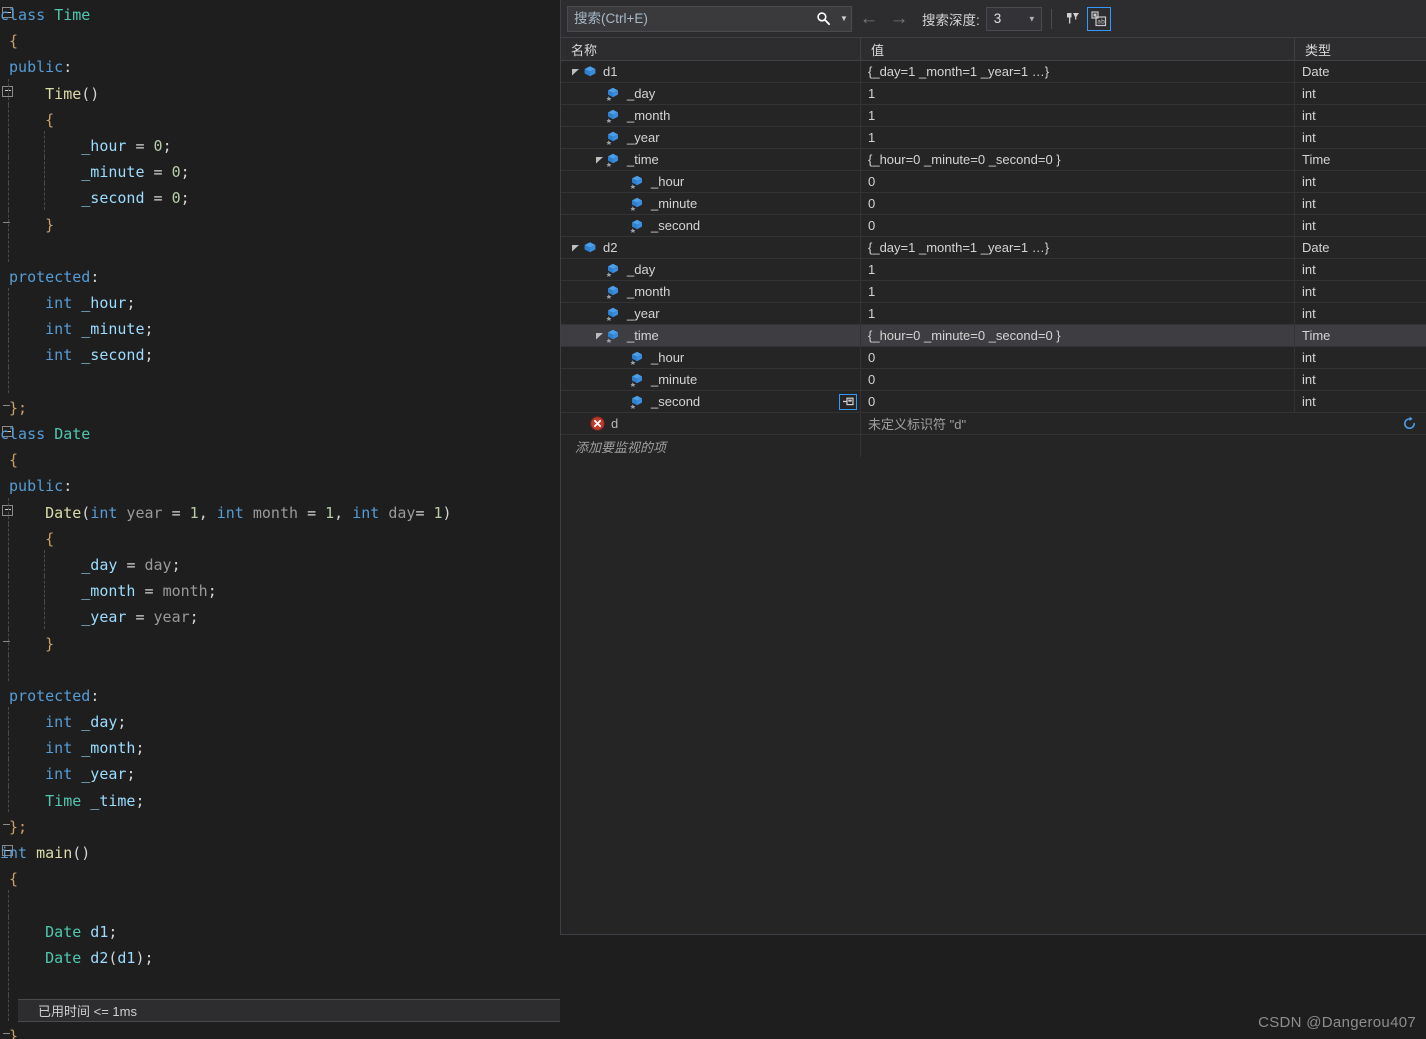 The image size is (1426, 1039). Describe the element at coordinates (711, 71) in the screenshot. I see `watch-row-name-cell: d1` at that location.